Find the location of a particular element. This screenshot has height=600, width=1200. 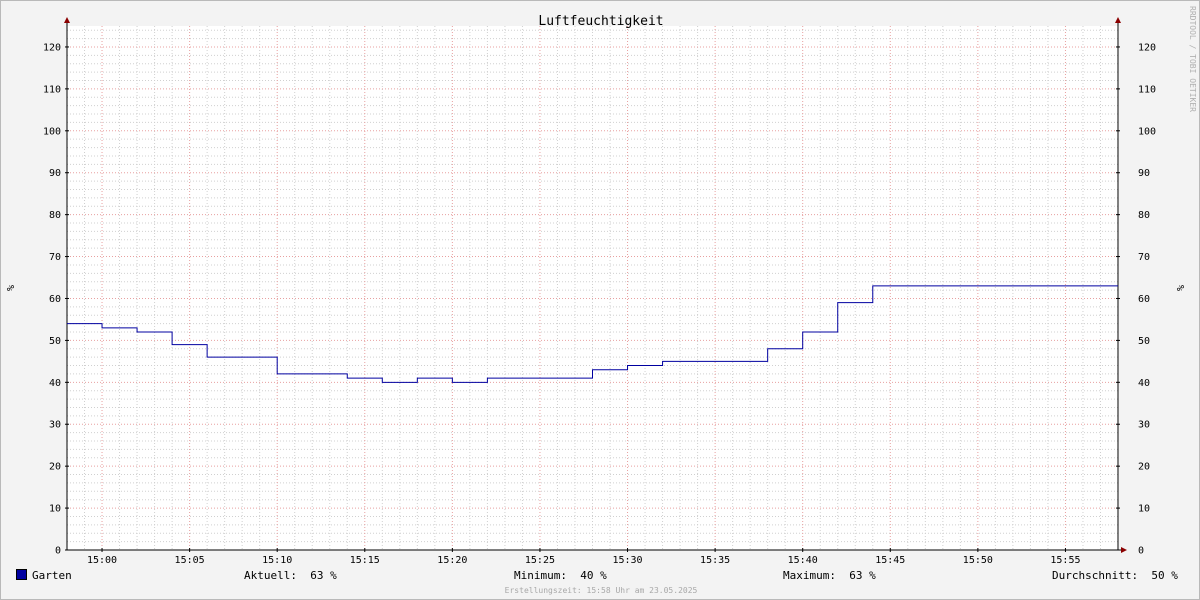

chart-title: Luftfeuchtigkeit is located at coordinates (600, 21).